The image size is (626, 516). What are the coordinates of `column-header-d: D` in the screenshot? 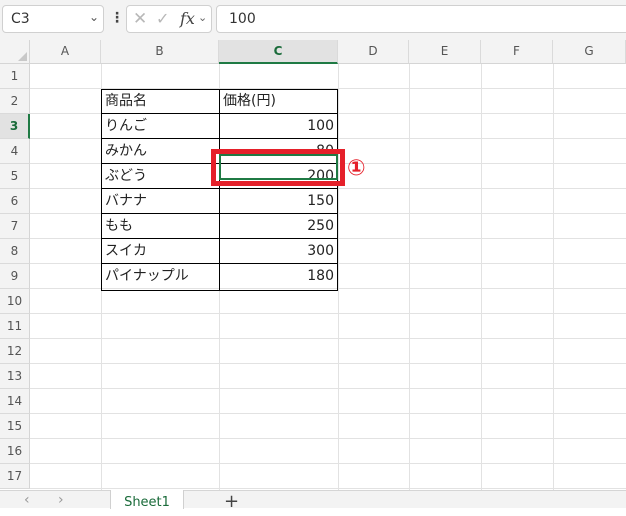 It's located at (373, 52).